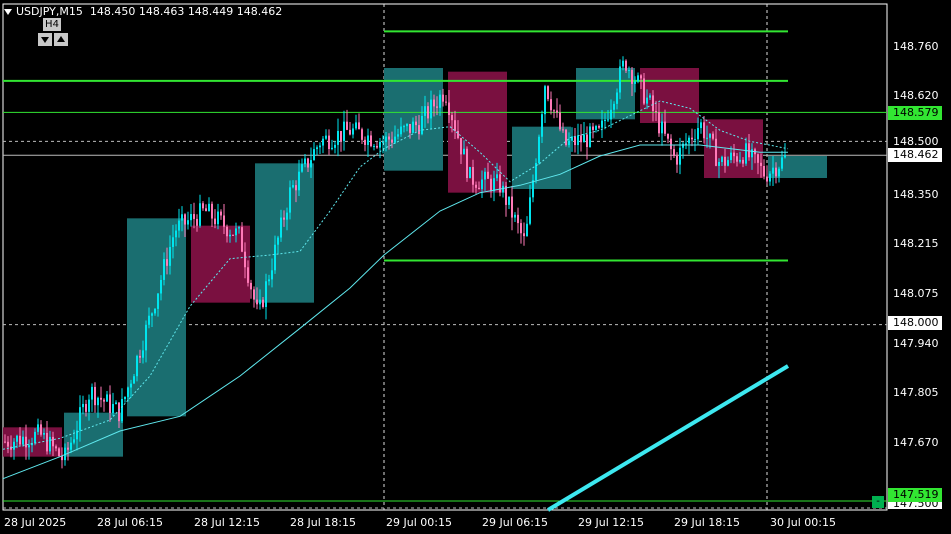 The width and height of the screenshot is (951, 534). What do you see at coordinates (61, 39) in the screenshot?
I see `timeframe-up-button` at bounding box center [61, 39].